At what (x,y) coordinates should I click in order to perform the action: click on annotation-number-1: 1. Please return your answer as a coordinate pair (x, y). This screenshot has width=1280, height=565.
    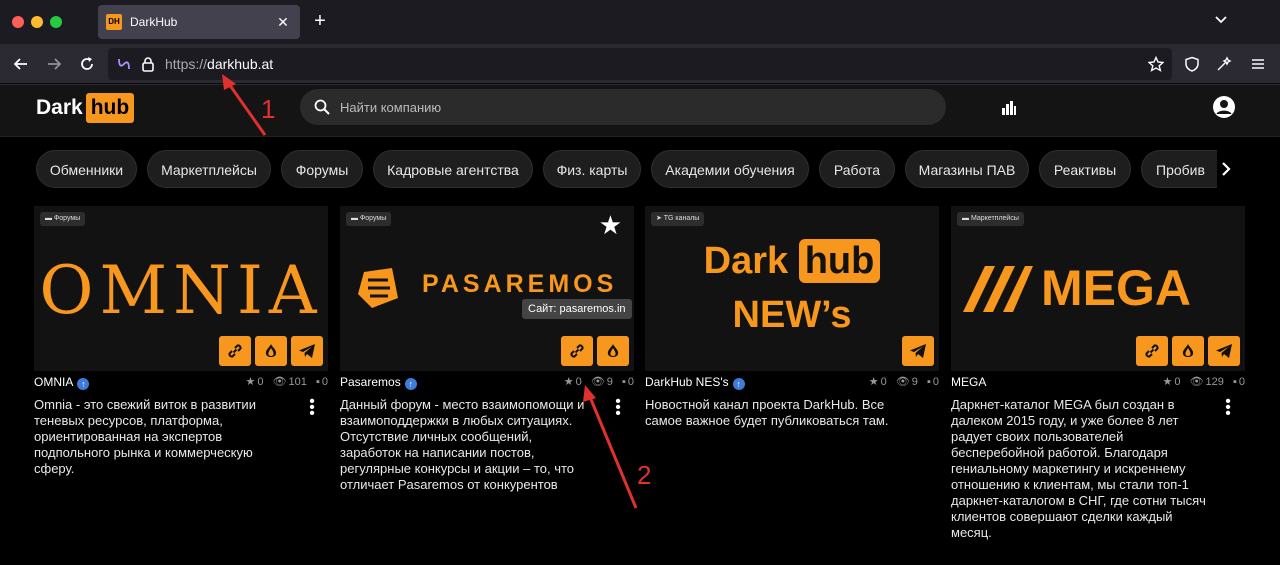
    Looking at the image, I should click on (268, 109).